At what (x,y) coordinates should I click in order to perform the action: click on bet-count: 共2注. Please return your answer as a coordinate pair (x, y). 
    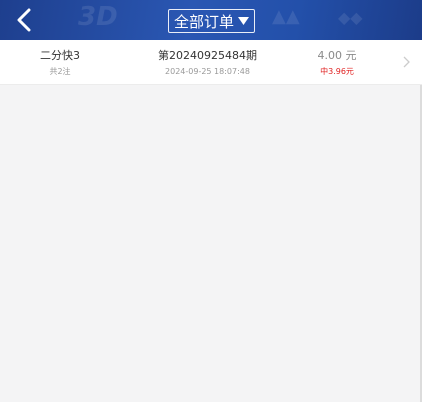
    Looking at the image, I should click on (60, 71).